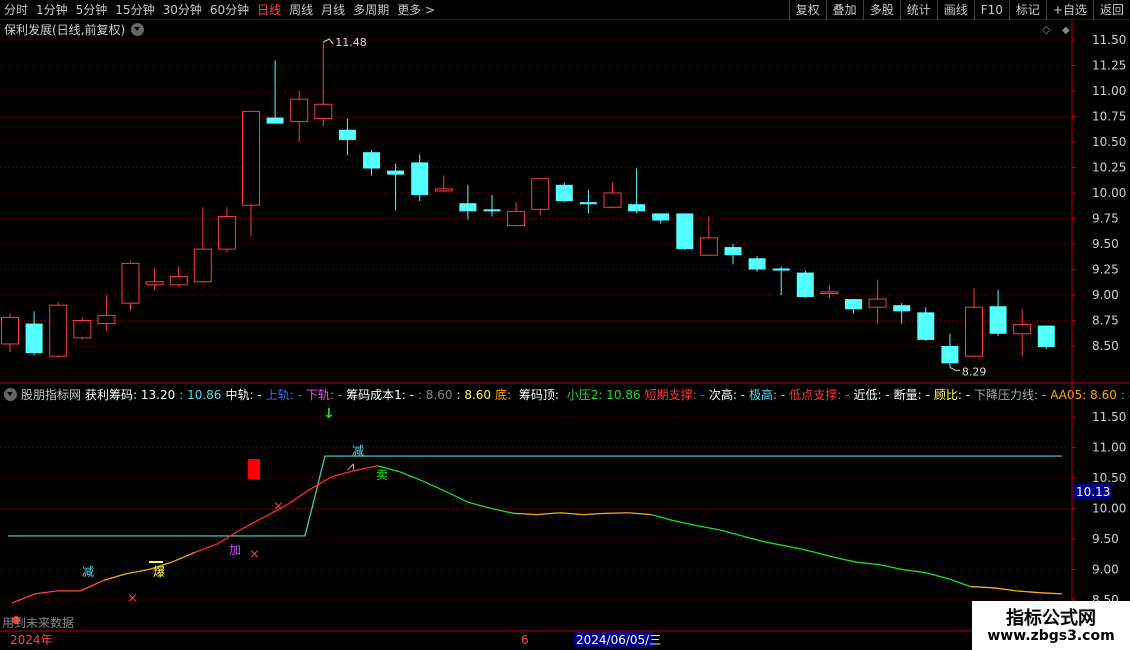  Describe the element at coordinates (1109, 40) in the screenshot. I see `main-axis-label: 11.50` at that location.